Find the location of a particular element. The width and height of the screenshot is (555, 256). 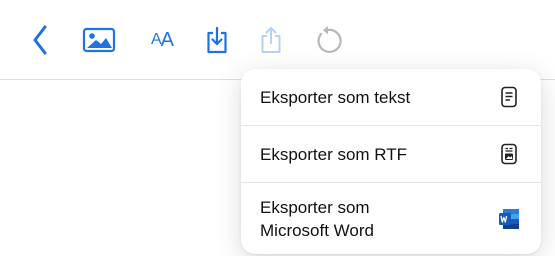

menu-item-label: Eksporter som tekst is located at coordinates (335, 97).